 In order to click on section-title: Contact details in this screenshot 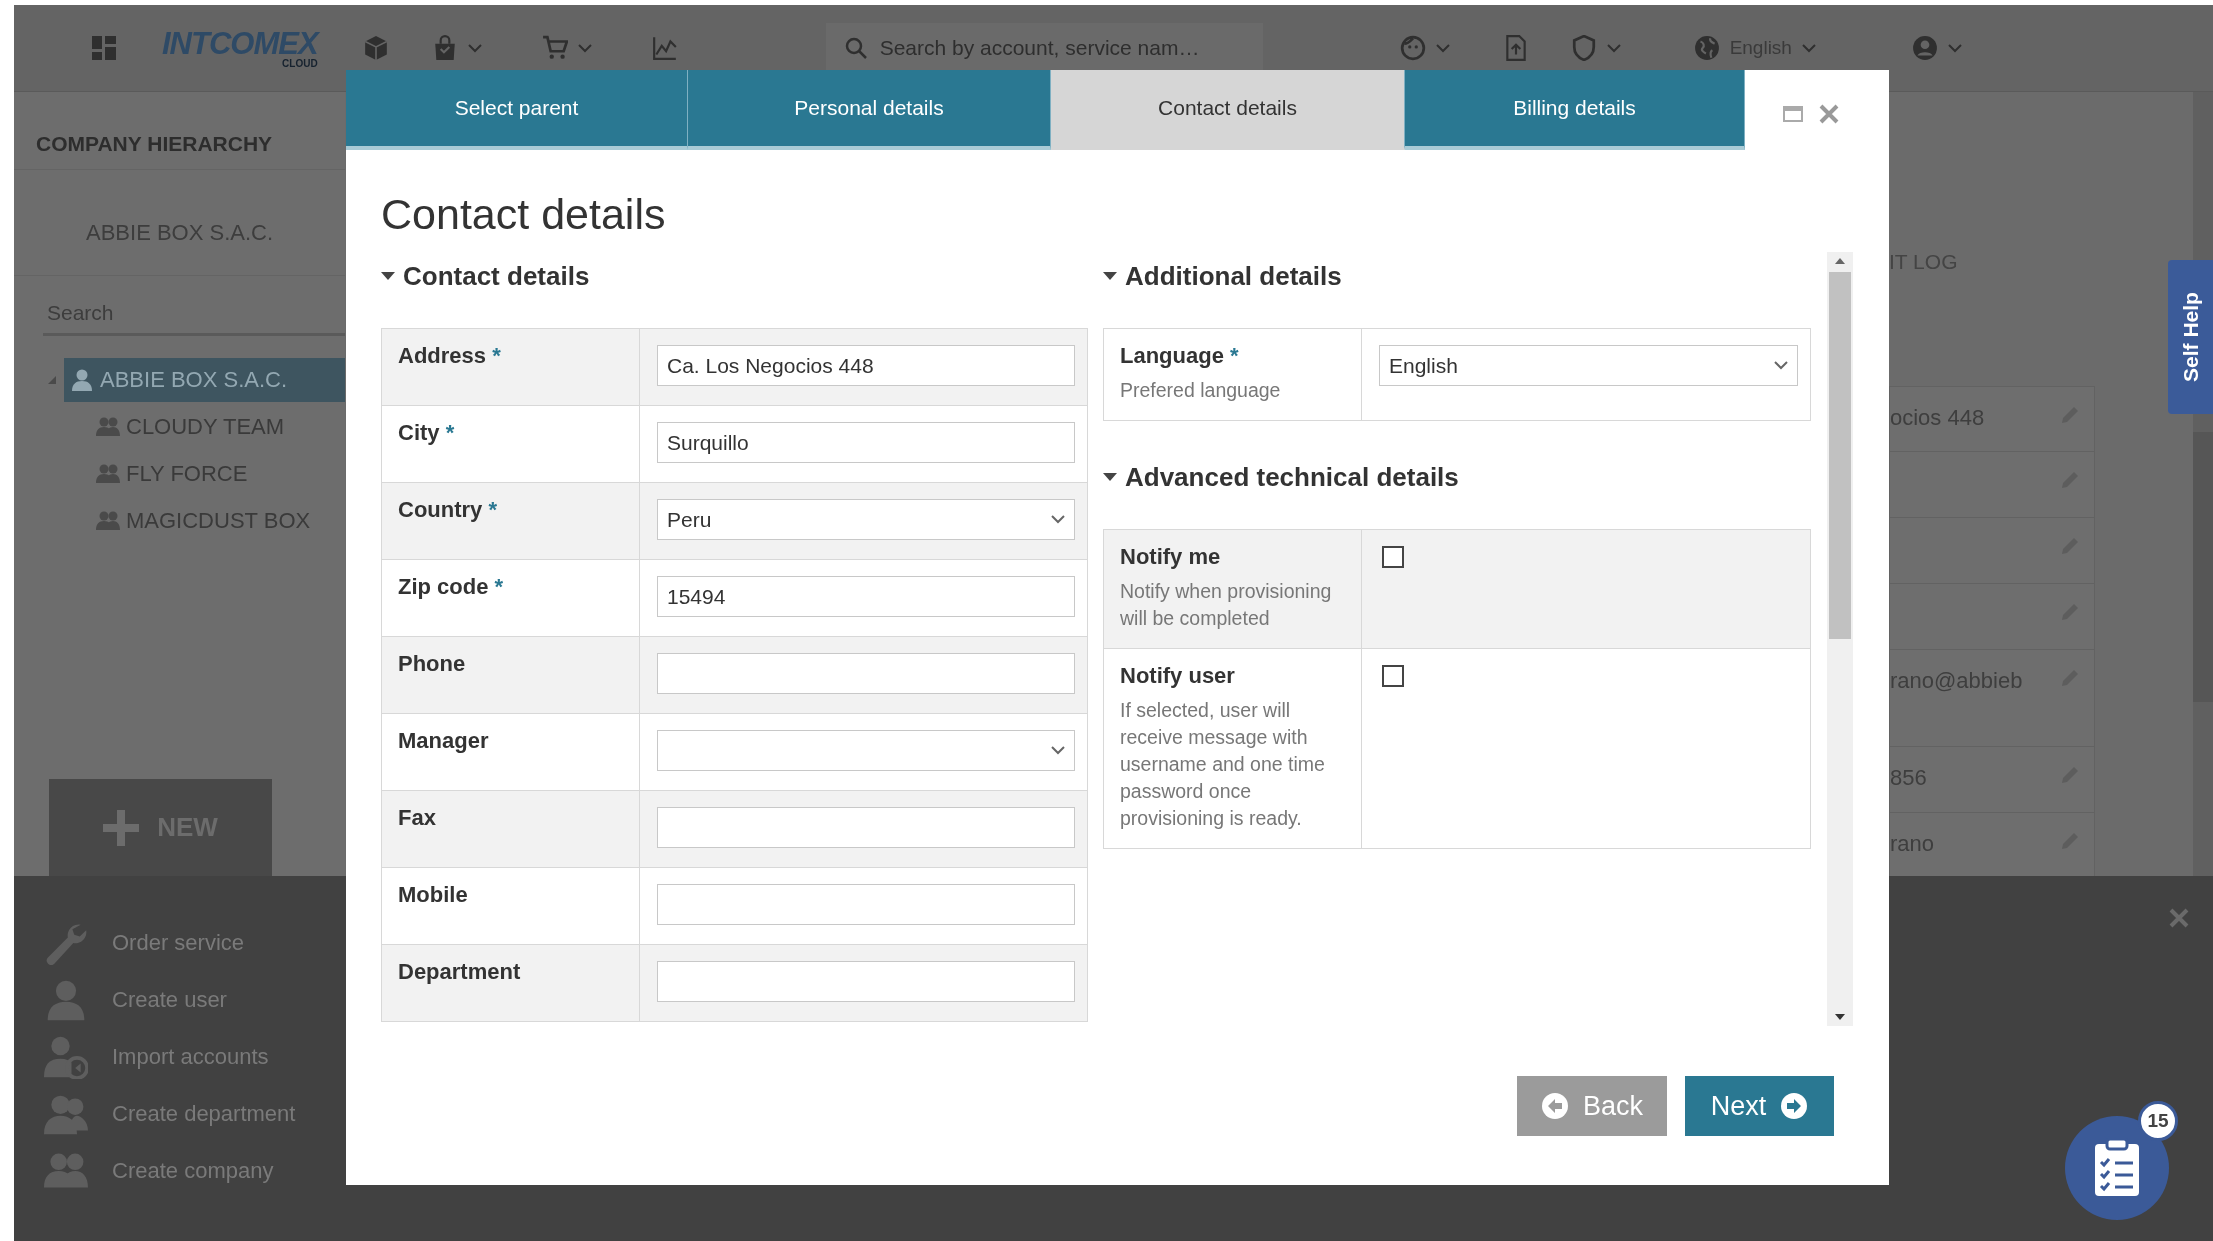, I will do `click(496, 276)`.